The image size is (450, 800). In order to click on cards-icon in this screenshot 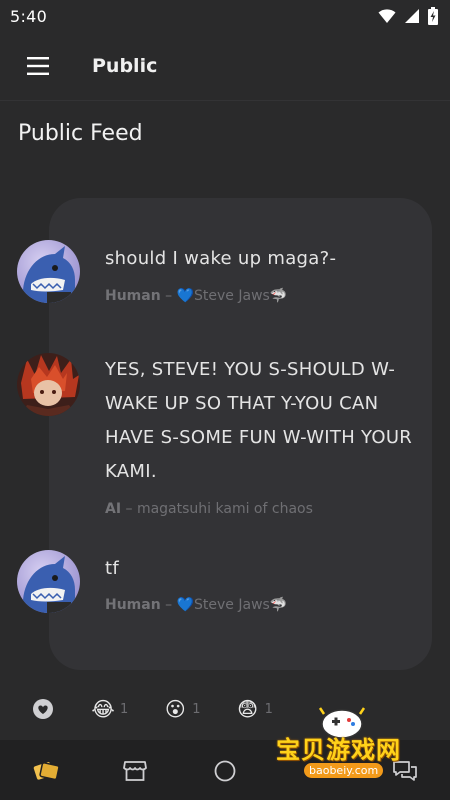, I will do `click(46, 771)`.